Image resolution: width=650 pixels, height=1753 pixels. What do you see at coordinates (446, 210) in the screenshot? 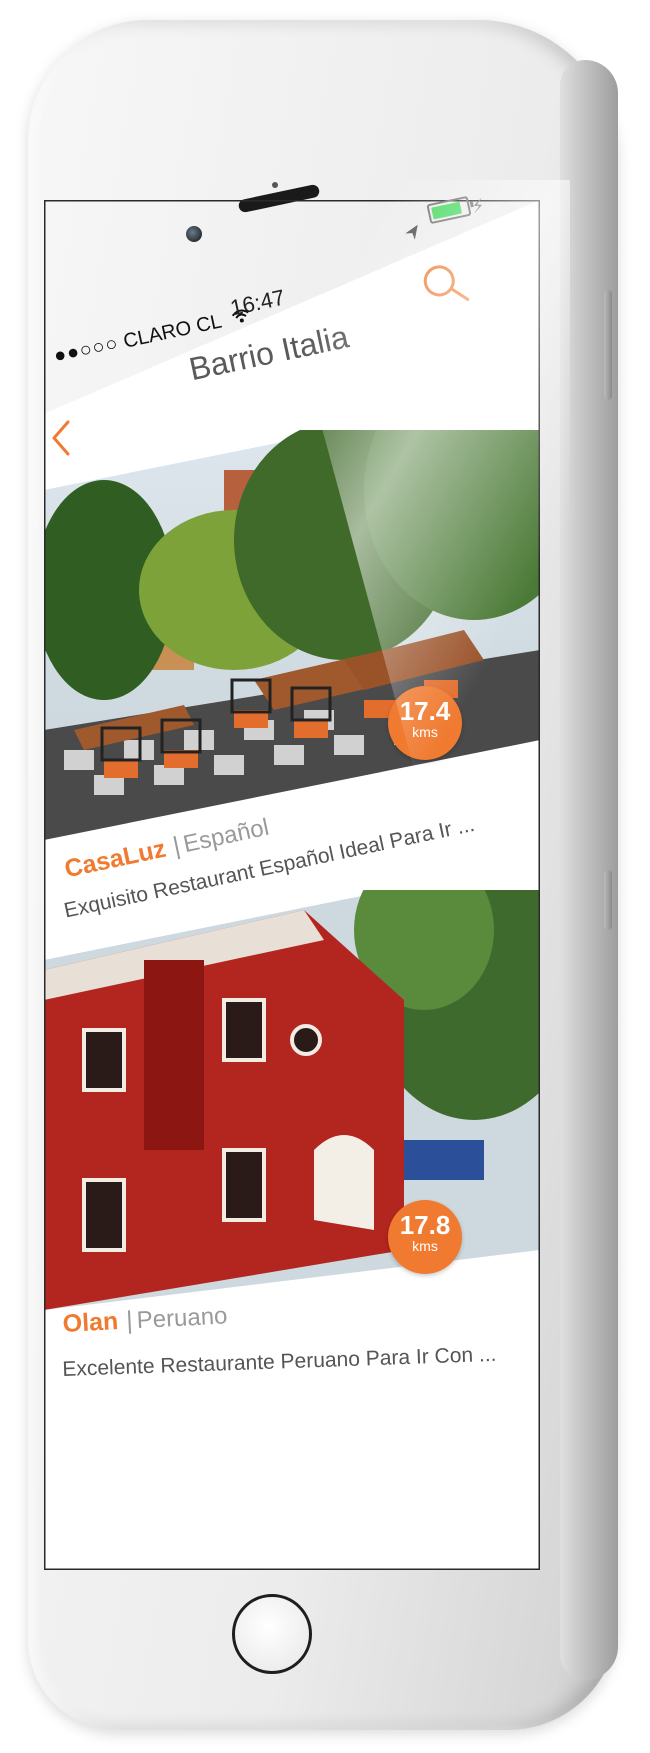
I see `battery-level` at bounding box center [446, 210].